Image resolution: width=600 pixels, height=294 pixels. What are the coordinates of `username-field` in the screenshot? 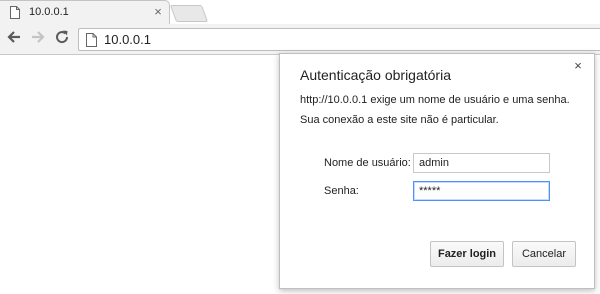 It's located at (481, 163).